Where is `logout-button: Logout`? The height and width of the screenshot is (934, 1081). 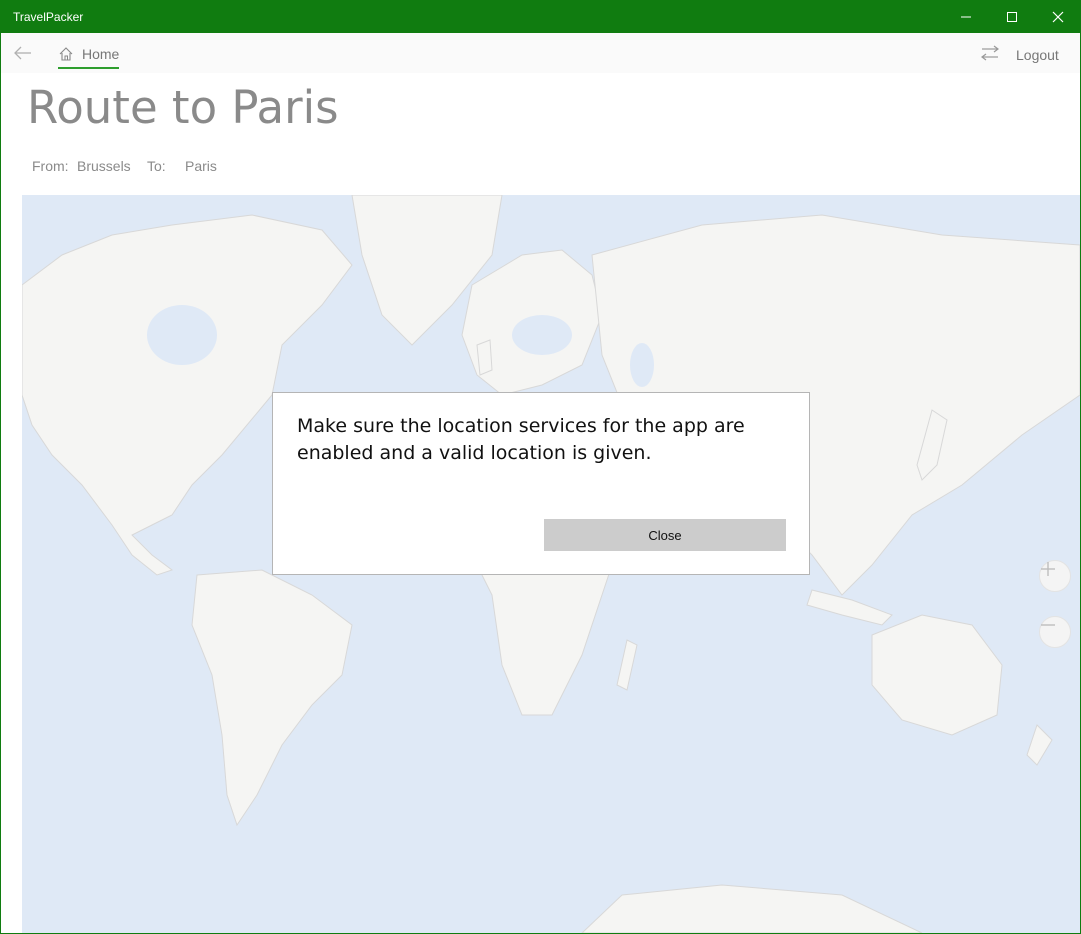
logout-button: Logout is located at coordinates (1037, 55).